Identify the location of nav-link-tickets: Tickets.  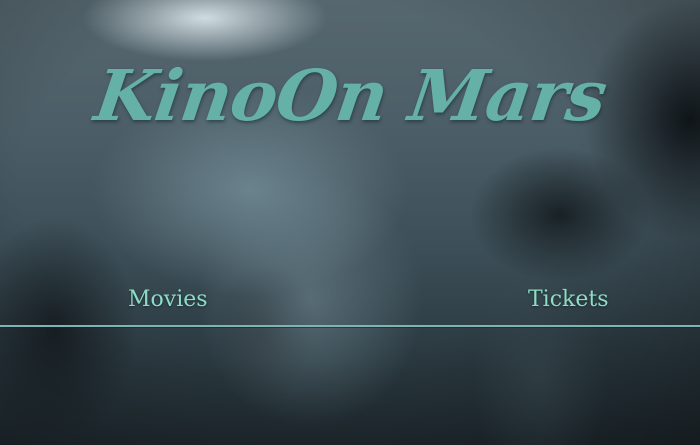
(568, 299).